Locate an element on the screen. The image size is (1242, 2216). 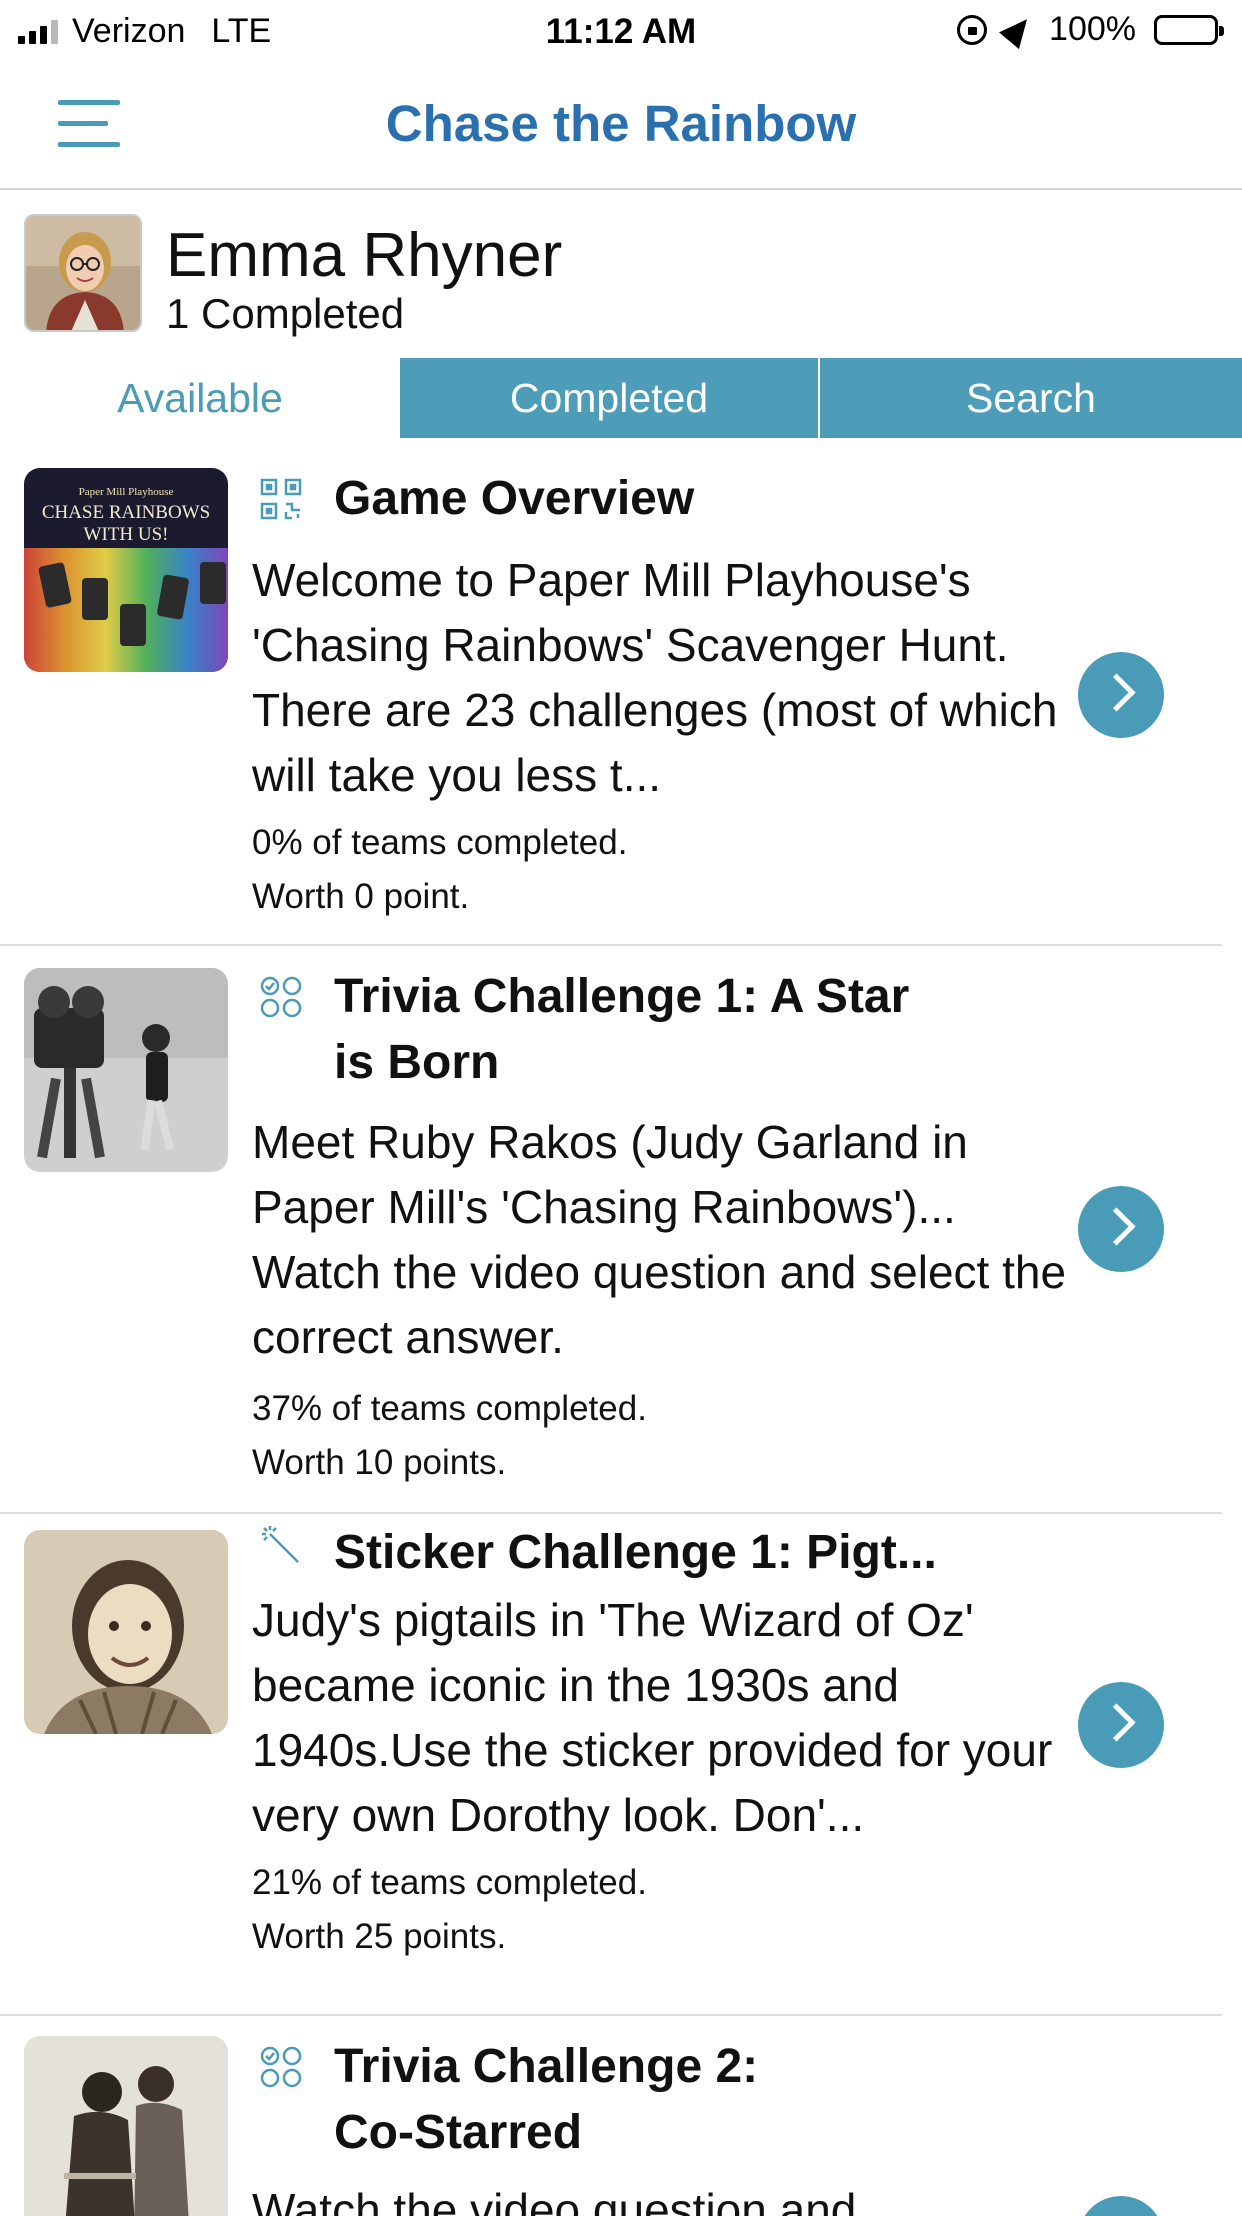
tab-available: Available is located at coordinates (200, 398).